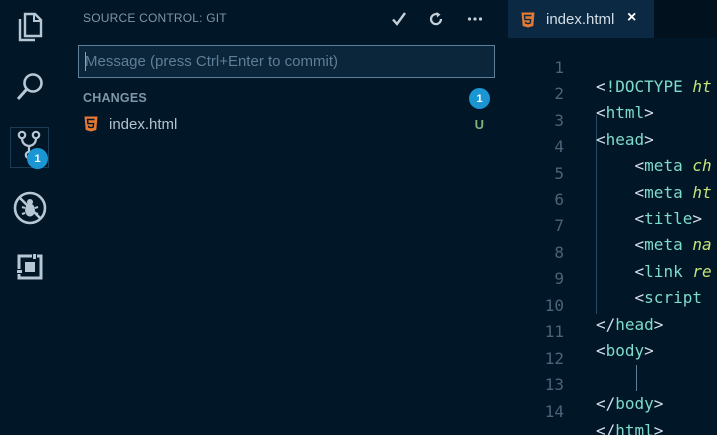  What do you see at coordinates (37, 158) in the screenshot?
I see `source-control-badge: 1` at bounding box center [37, 158].